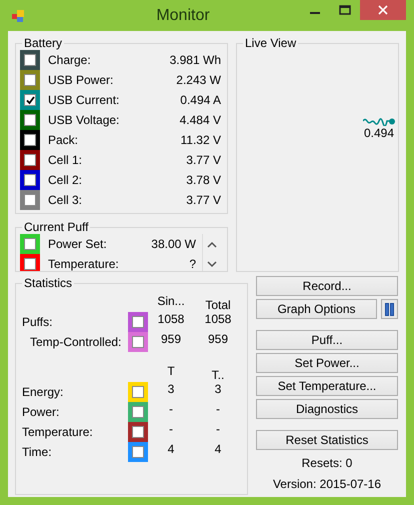  What do you see at coordinates (38, 322) in the screenshot?
I see `stat-label: Puffs:` at bounding box center [38, 322].